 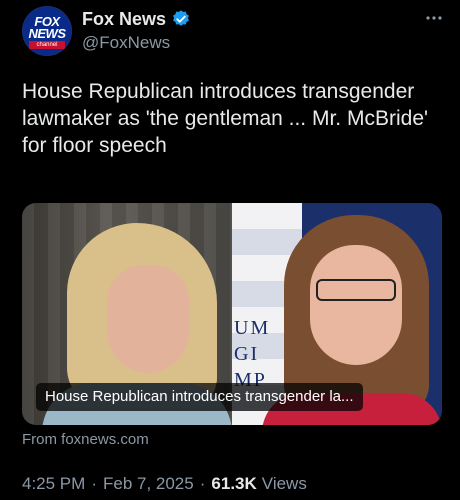 I want to click on card-source: From foxnews.com, so click(x=85, y=439).